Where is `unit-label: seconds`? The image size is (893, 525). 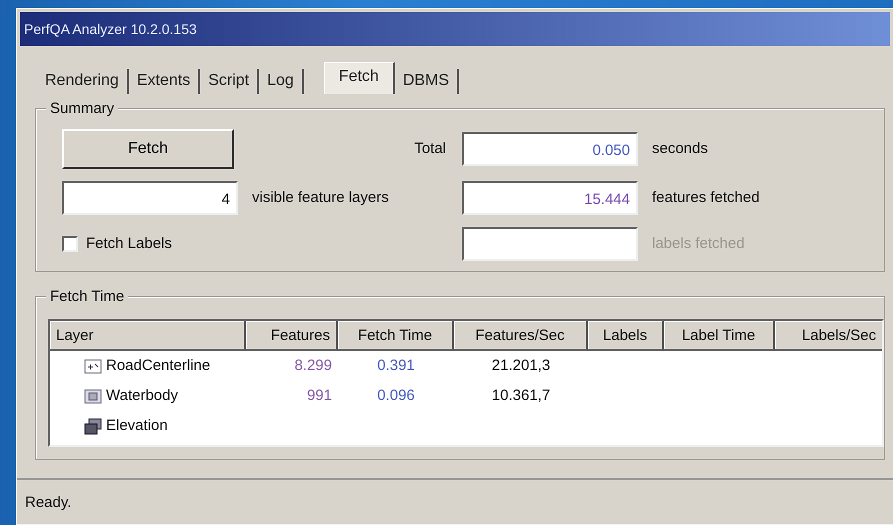 unit-label: seconds is located at coordinates (680, 148).